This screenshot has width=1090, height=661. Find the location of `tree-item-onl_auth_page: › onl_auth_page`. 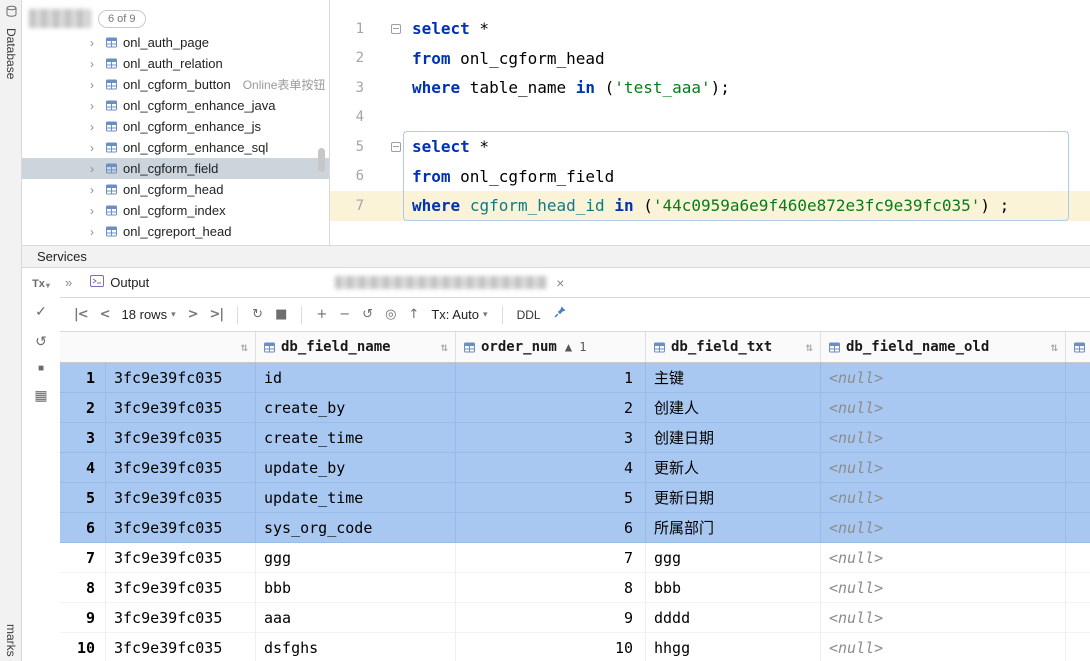

tree-item-onl_auth_page: › onl_auth_page is located at coordinates (175, 42).